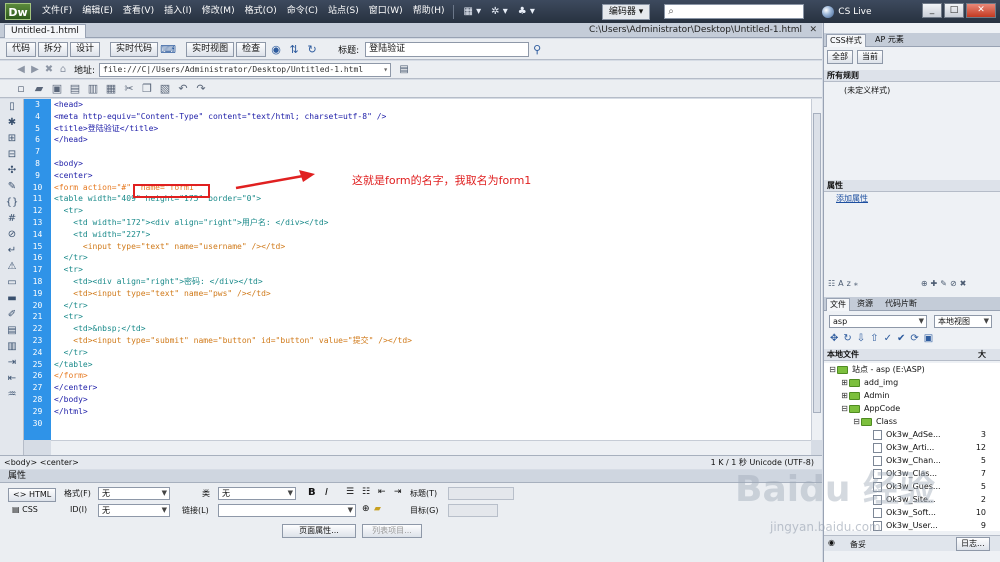 The height and width of the screenshot is (562, 1000). I want to click on open-documents-icon: ▯, so click(12, 107).